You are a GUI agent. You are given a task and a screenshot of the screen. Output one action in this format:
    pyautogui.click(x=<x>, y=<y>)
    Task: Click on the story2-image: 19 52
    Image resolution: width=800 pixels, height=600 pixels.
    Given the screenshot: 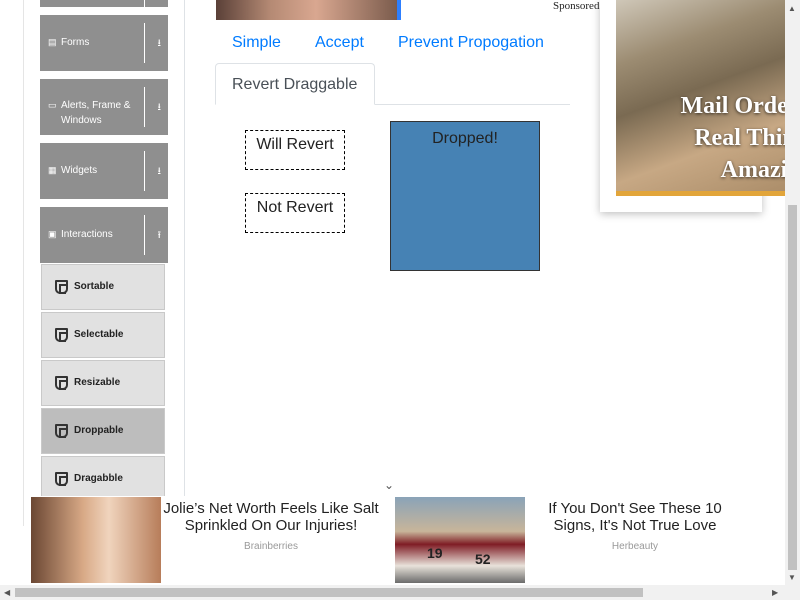 What is the action you would take?
    pyautogui.click(x=460, y=540)
    